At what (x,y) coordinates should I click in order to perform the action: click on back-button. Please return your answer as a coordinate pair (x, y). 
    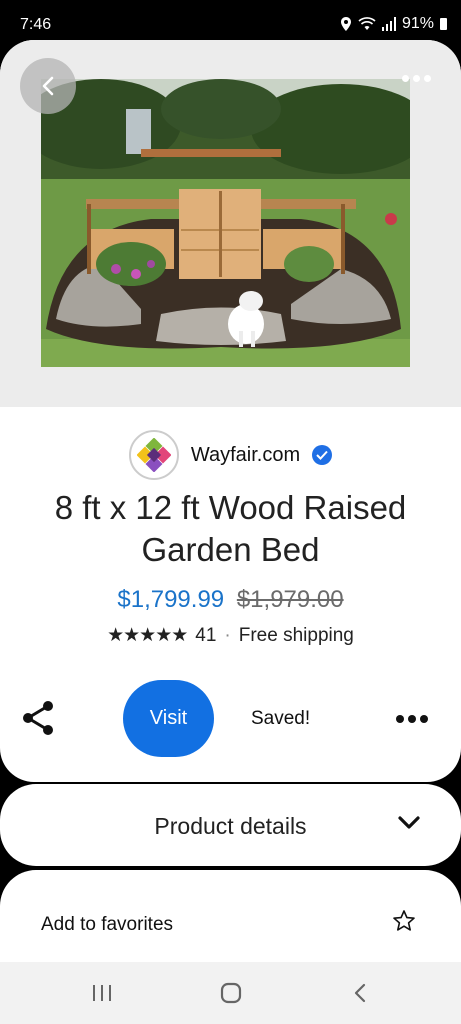
    Looking at the image, I should click on (48, 86).